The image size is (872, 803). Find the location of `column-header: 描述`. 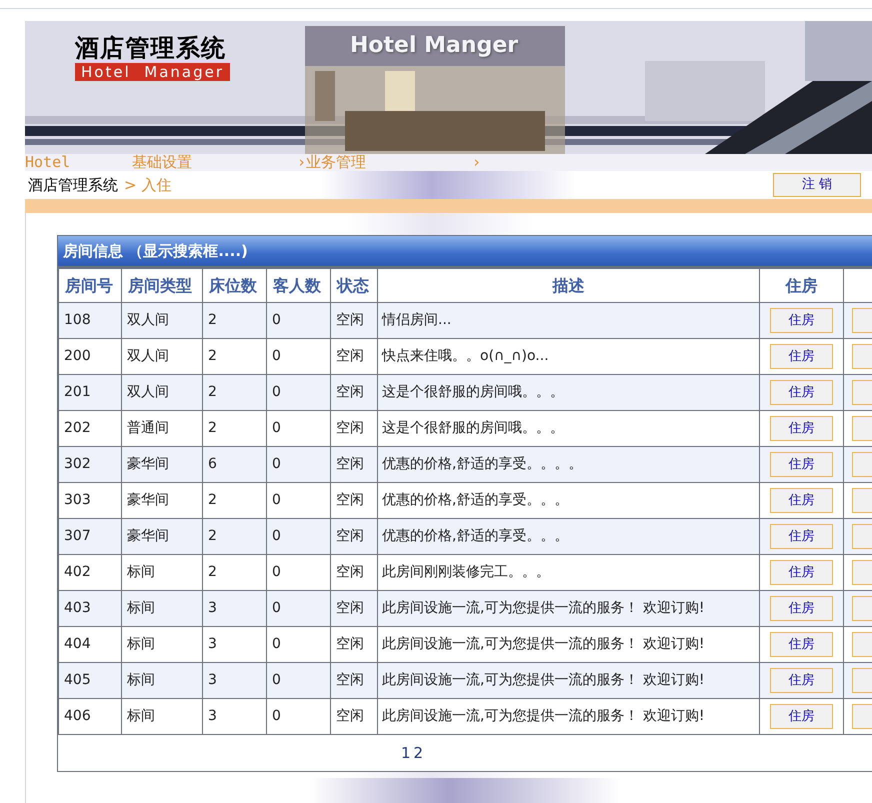

column-header: 描述 is located at coordinates (569, 285).